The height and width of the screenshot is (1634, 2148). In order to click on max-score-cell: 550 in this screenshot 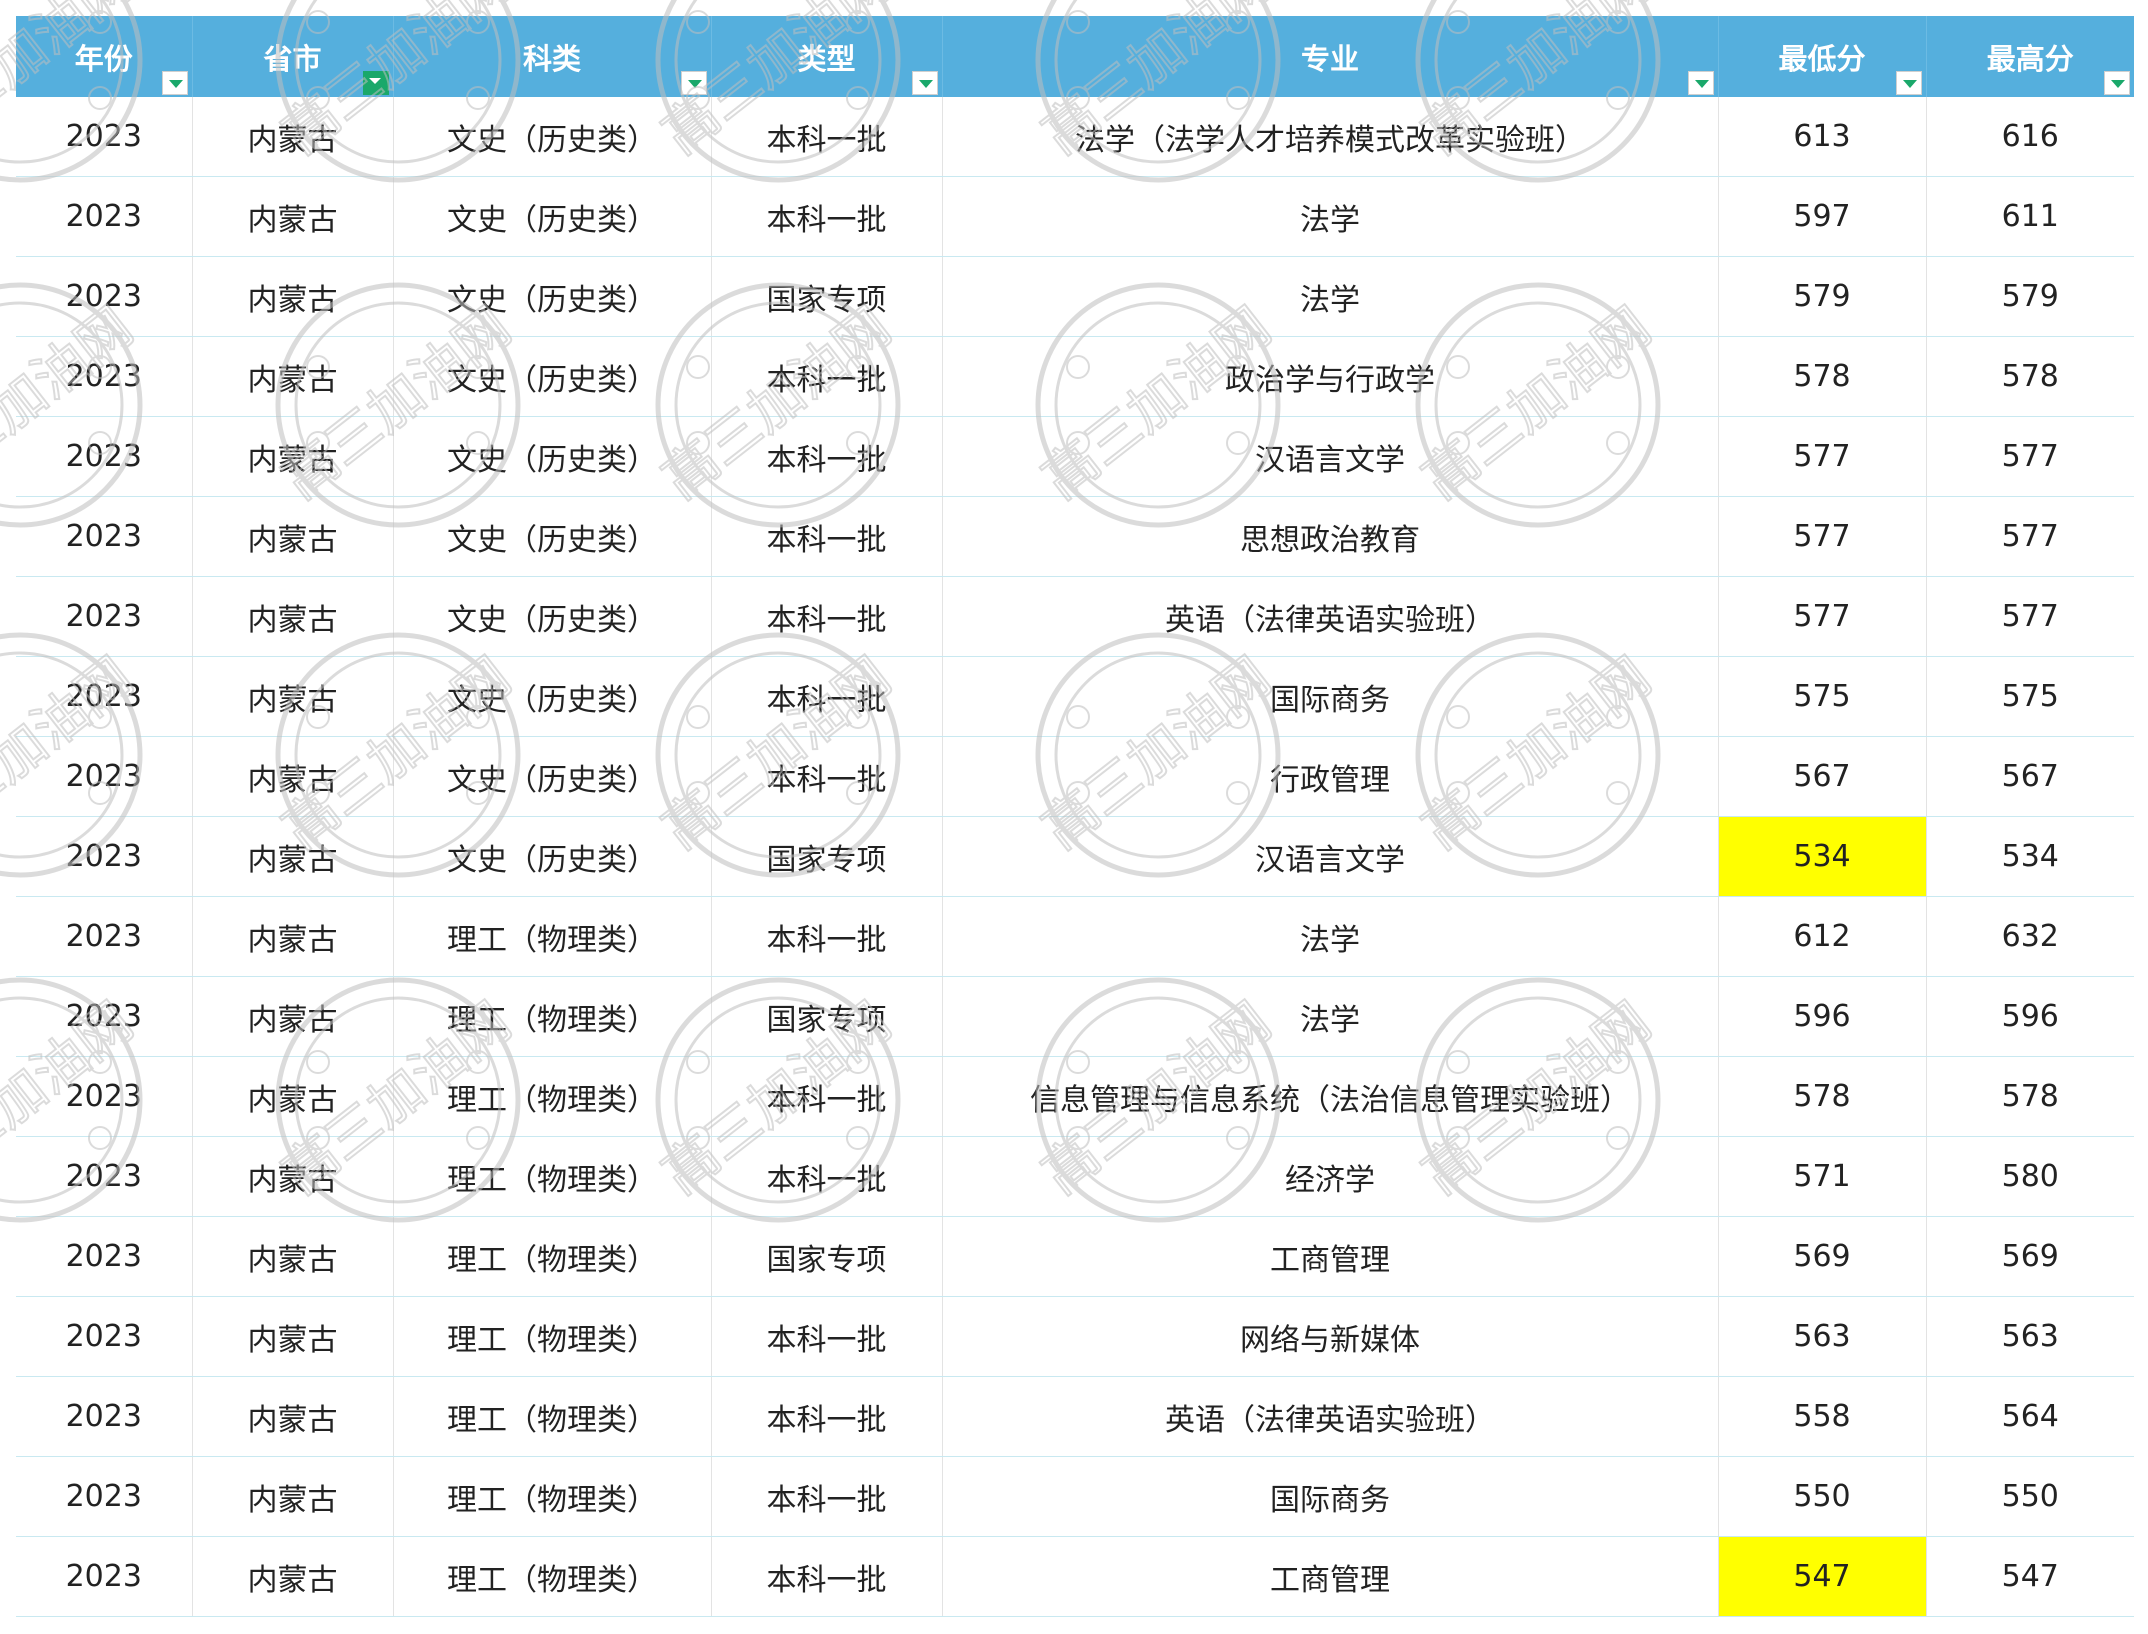, I will do `click(2030, 1496)`.